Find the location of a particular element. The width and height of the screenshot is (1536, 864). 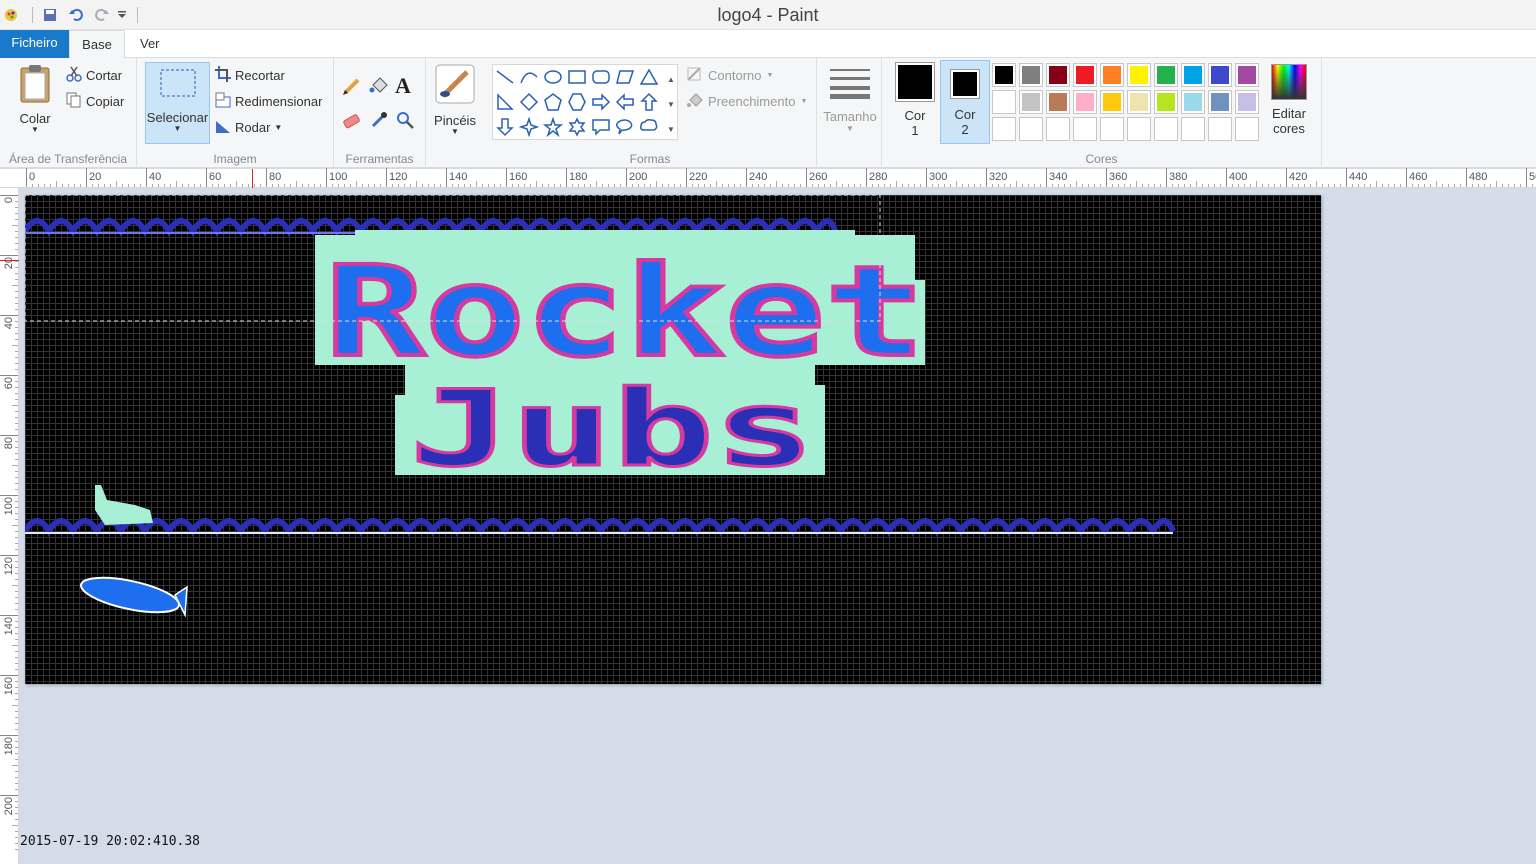

tab-file: Ficheiro is located at coordinates (34, 44).